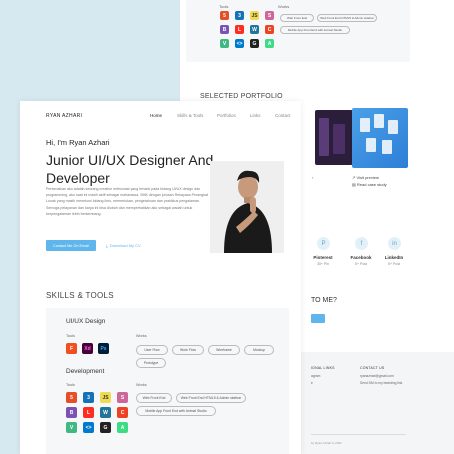 The width and height of the screenshot is (454, 454). I want to click on footer-email: ryanazhari@gmail.com, so click(377, 376).